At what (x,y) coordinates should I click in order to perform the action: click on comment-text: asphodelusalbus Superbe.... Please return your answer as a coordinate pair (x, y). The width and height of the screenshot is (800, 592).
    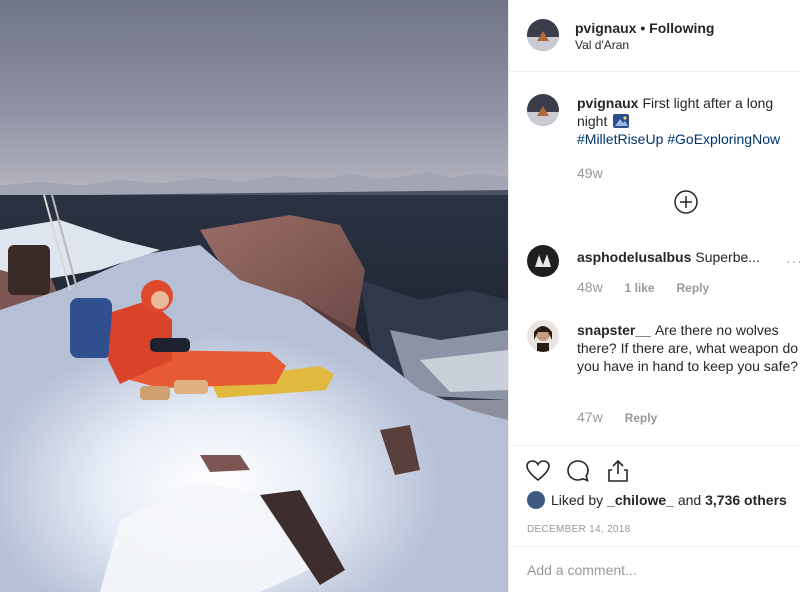
    Looking at the image, I should click on (688, 257).